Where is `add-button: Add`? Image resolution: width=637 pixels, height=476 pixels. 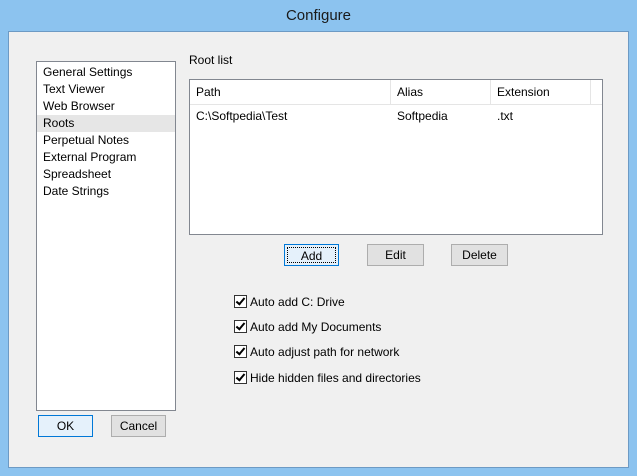 add-button: Add is located at coordinates (311, 255).